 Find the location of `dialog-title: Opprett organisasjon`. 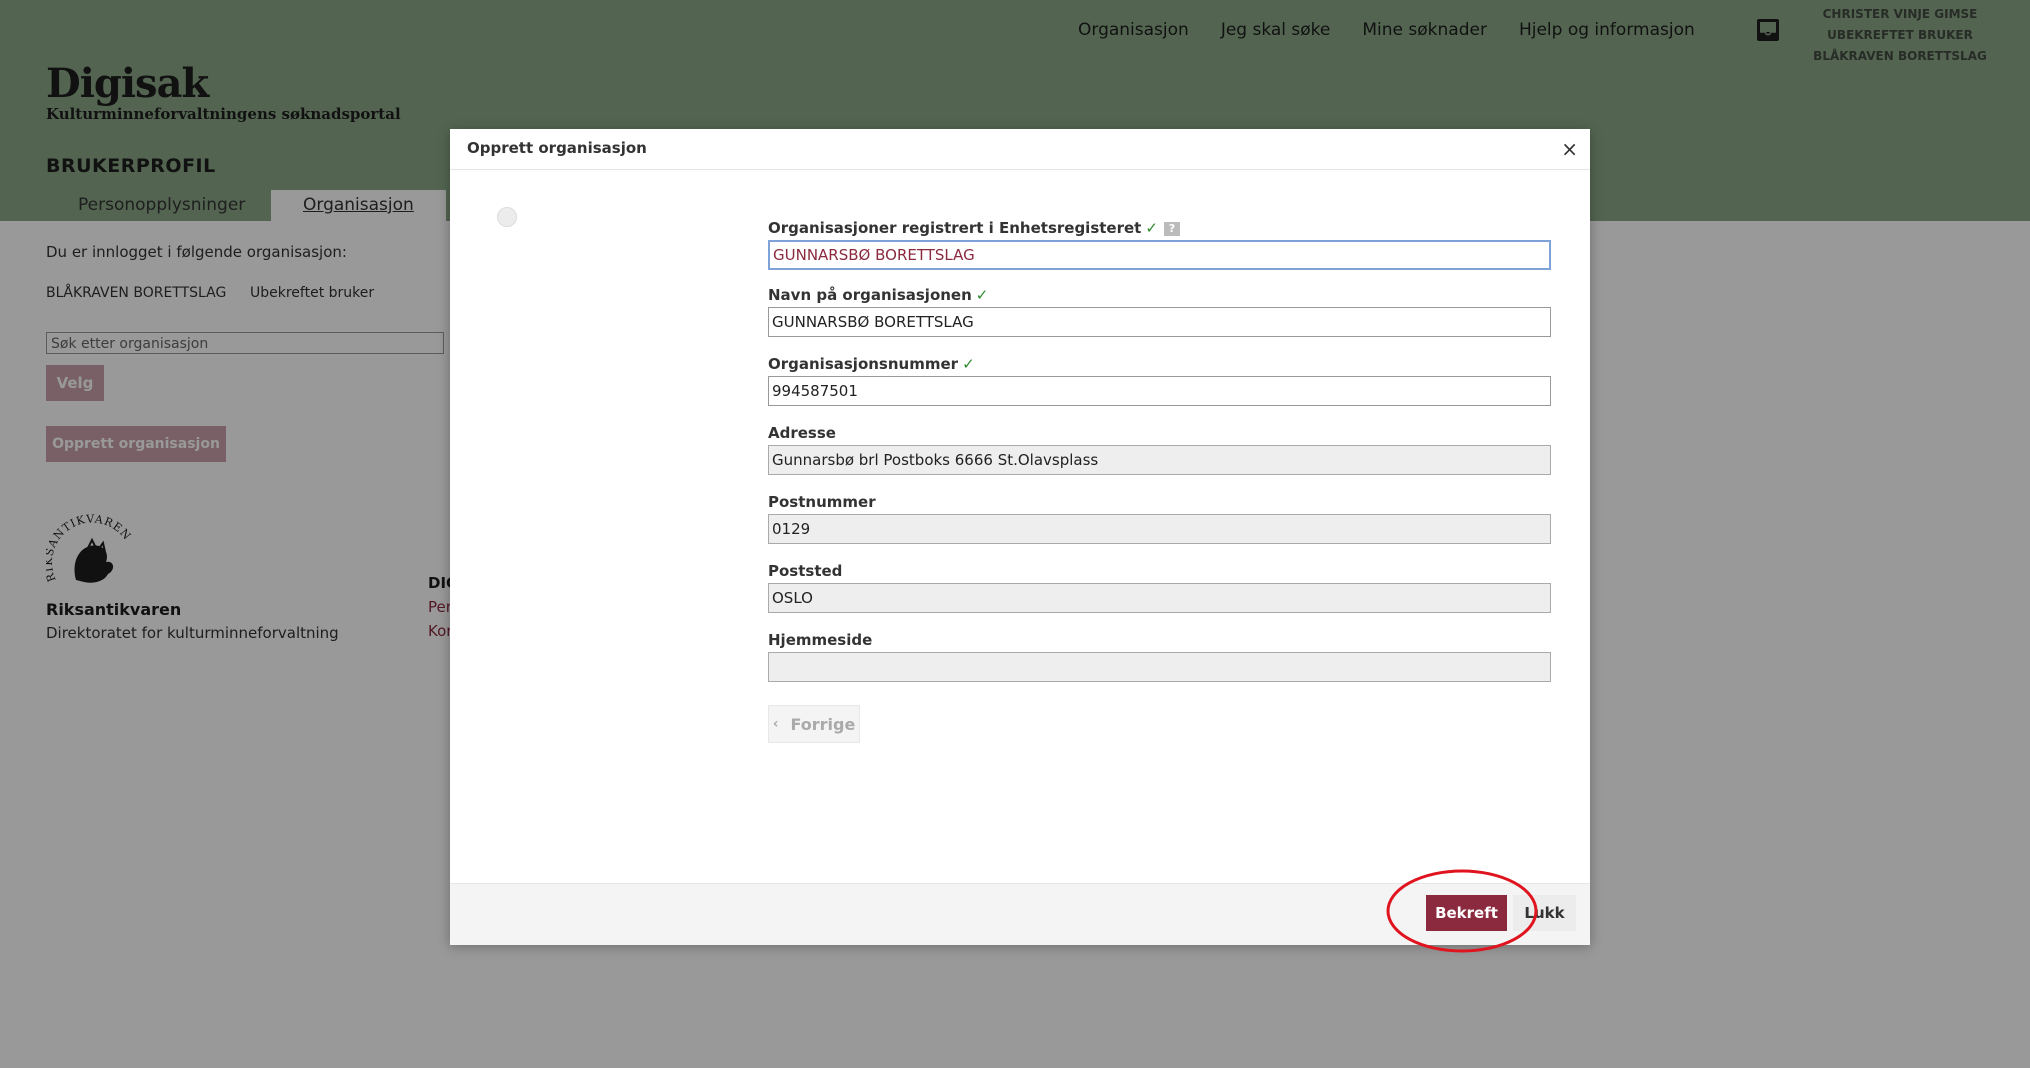

dialog-title: Opprett organisasjon is located at coordinates (557, 148).